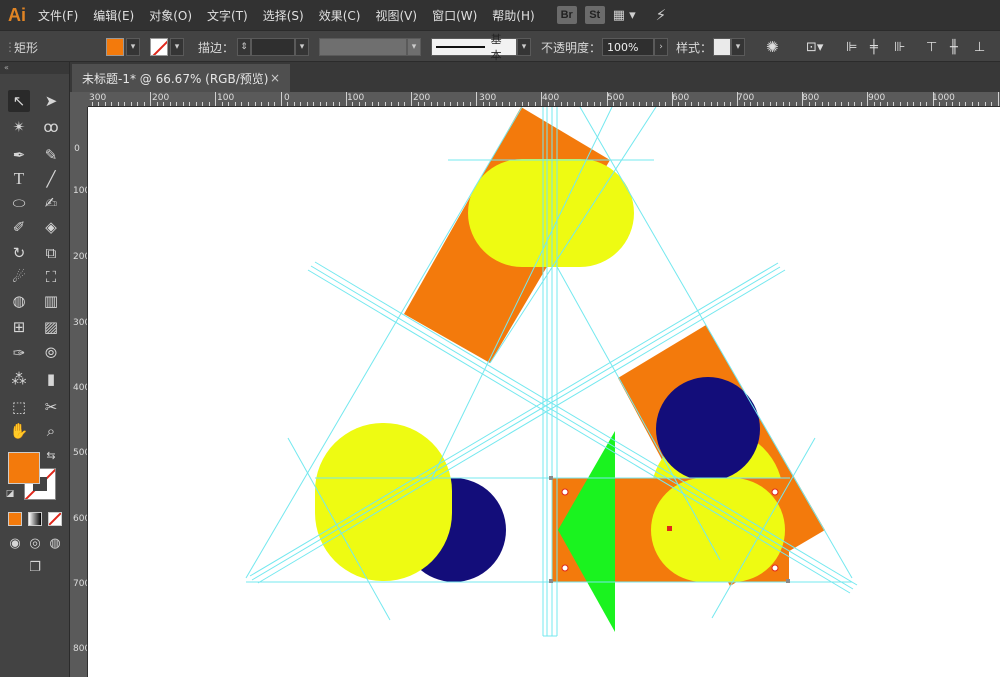 The image size is (1000, 677). I want to click on ruler-left-label: 200, so click(80, 257).